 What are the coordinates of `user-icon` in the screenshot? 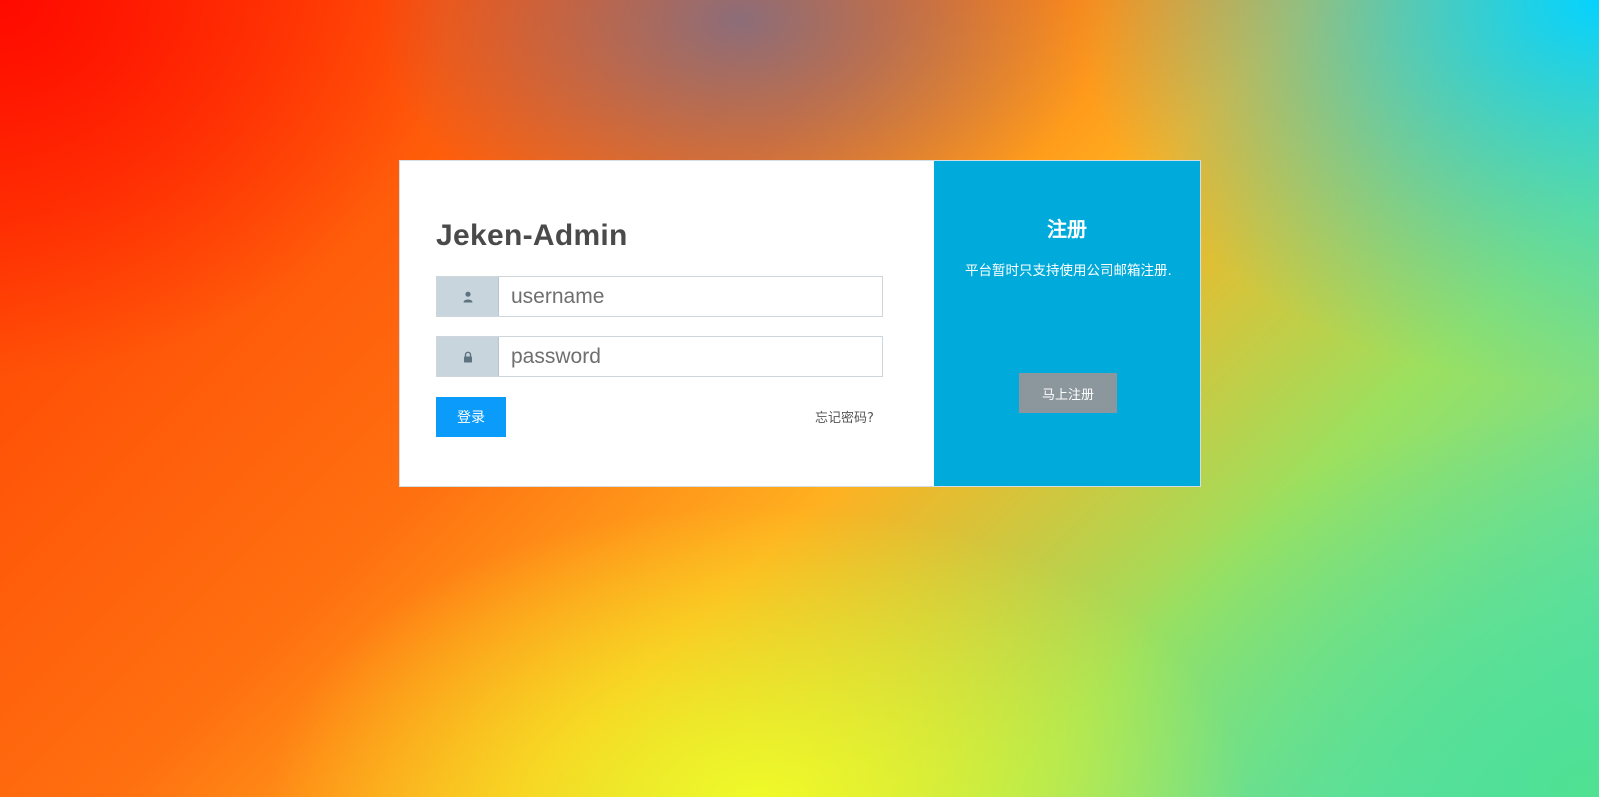 It's located at (468, 296).